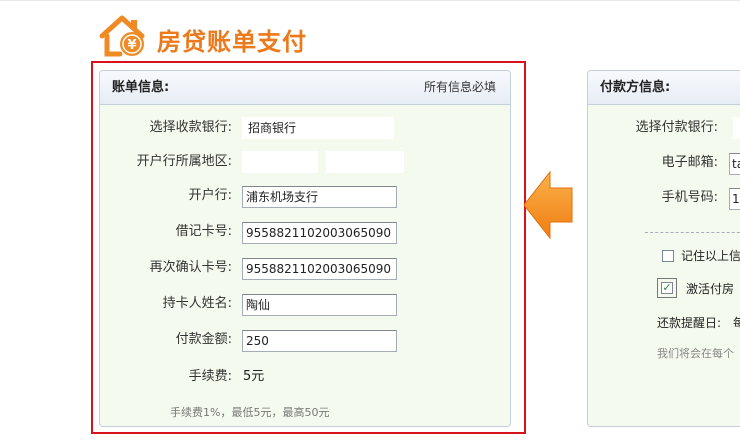  I want to click on amount-input: 250, so click(319, 341).